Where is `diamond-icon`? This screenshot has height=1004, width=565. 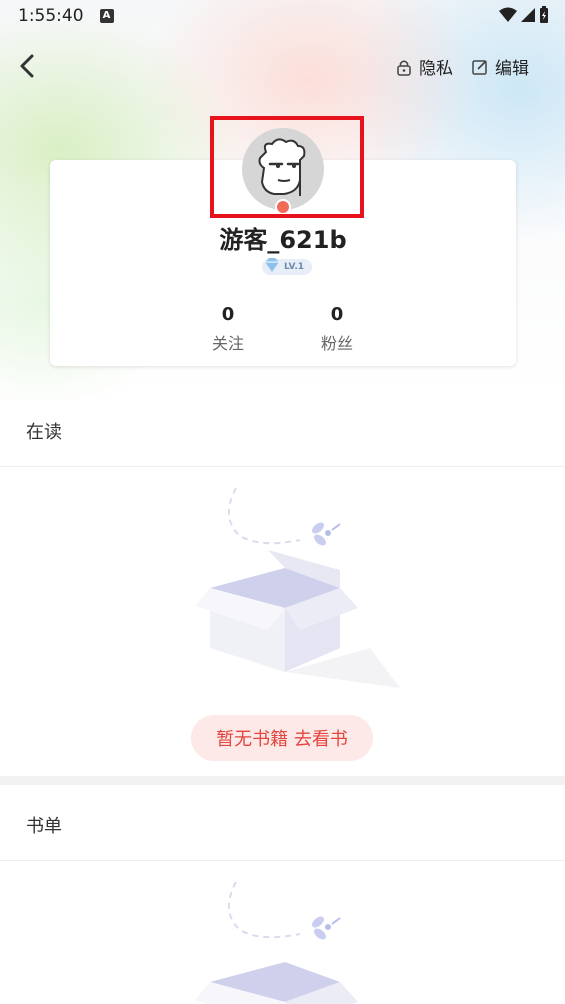 diamond-icon is located at coordinates (272, 265).